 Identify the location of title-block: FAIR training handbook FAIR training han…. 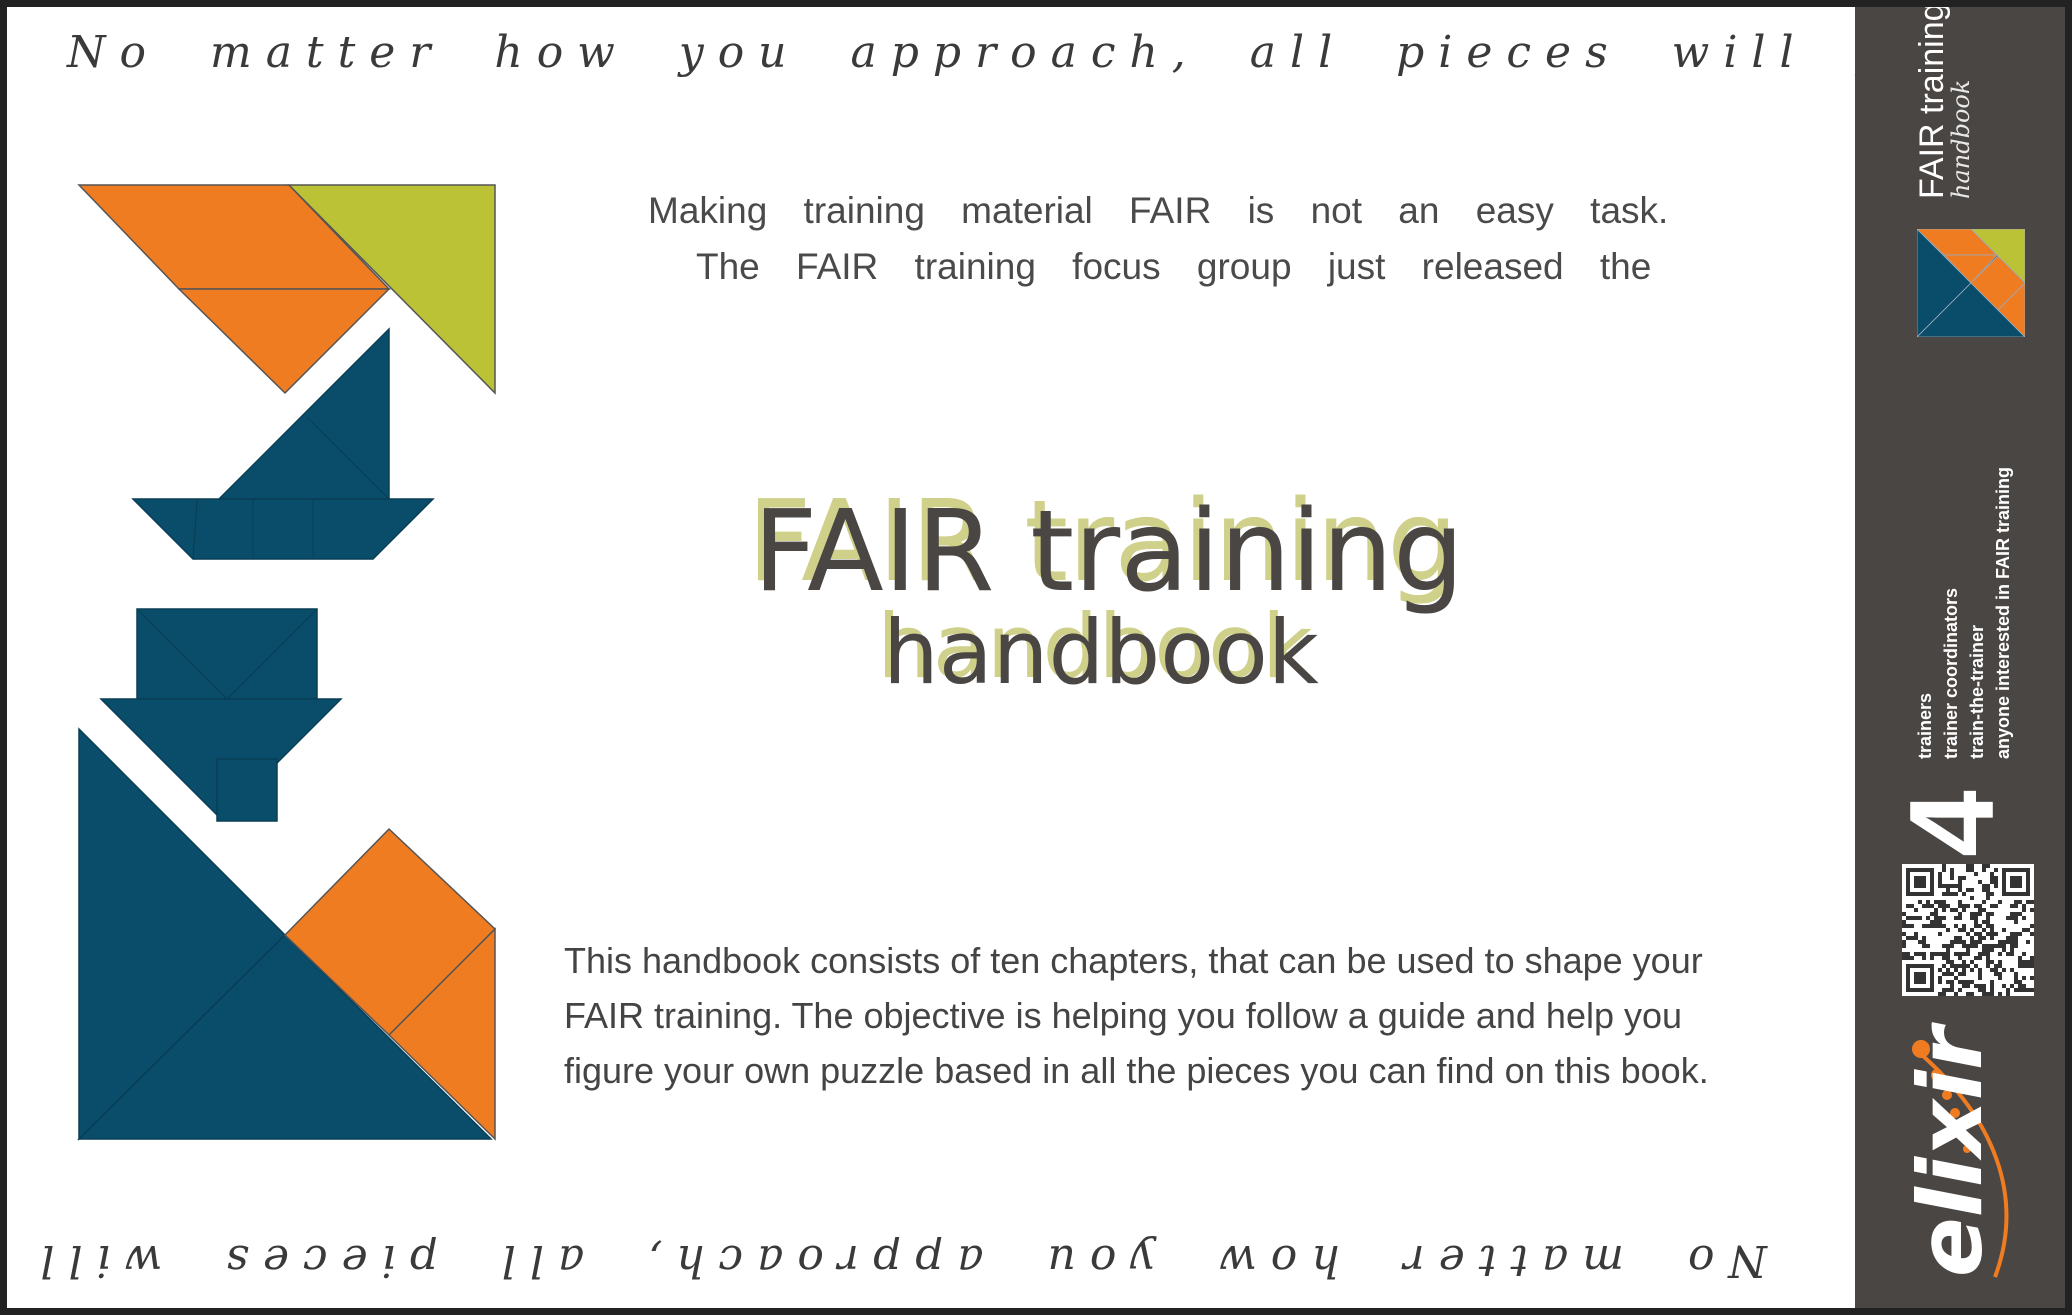
(1147, 597).